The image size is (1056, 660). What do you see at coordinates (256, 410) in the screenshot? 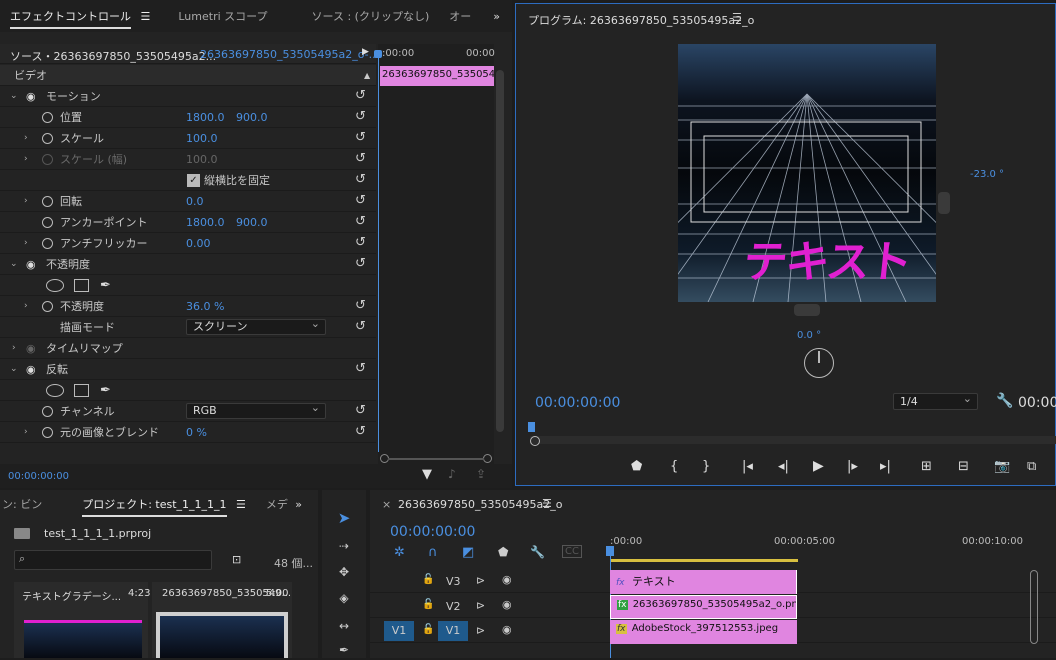
I see `channel-select: RGB` at bounding box center [256, 410].